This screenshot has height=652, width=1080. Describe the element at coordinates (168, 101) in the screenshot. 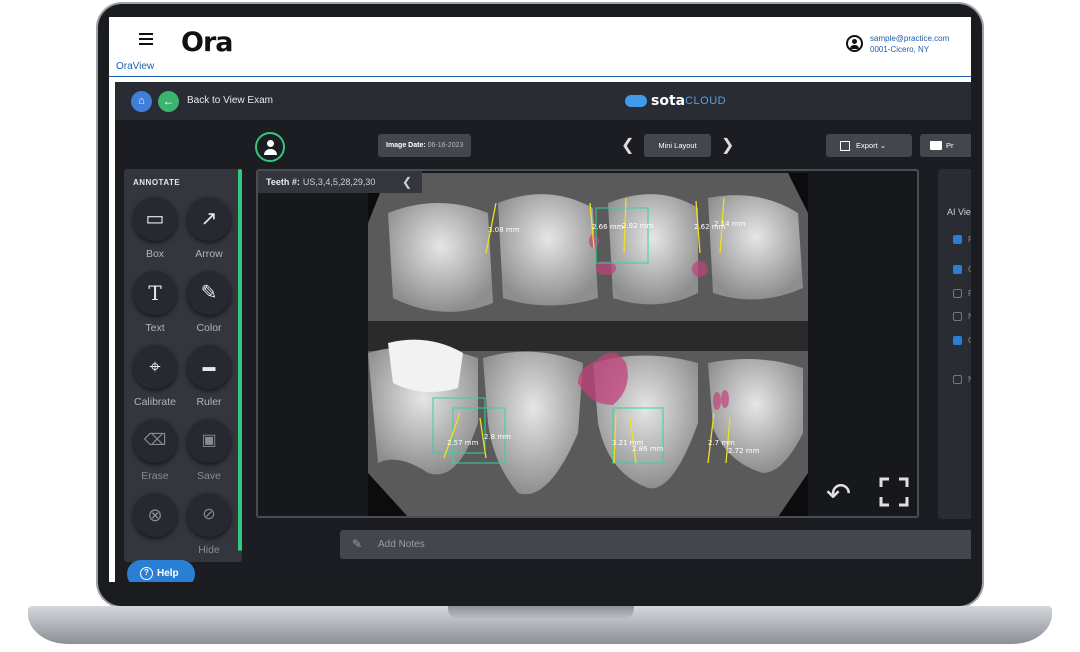

I see `back-button: ←` at that location.